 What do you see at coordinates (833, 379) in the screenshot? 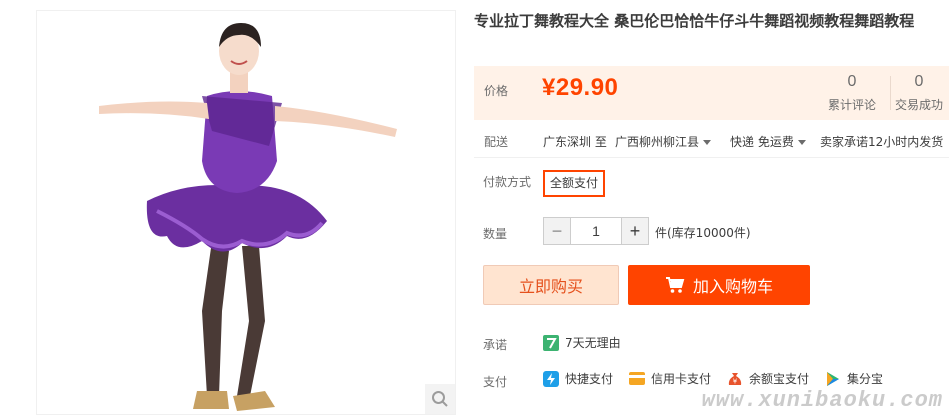
I see `jifenbao-icon` at bounding box center [833, 379].